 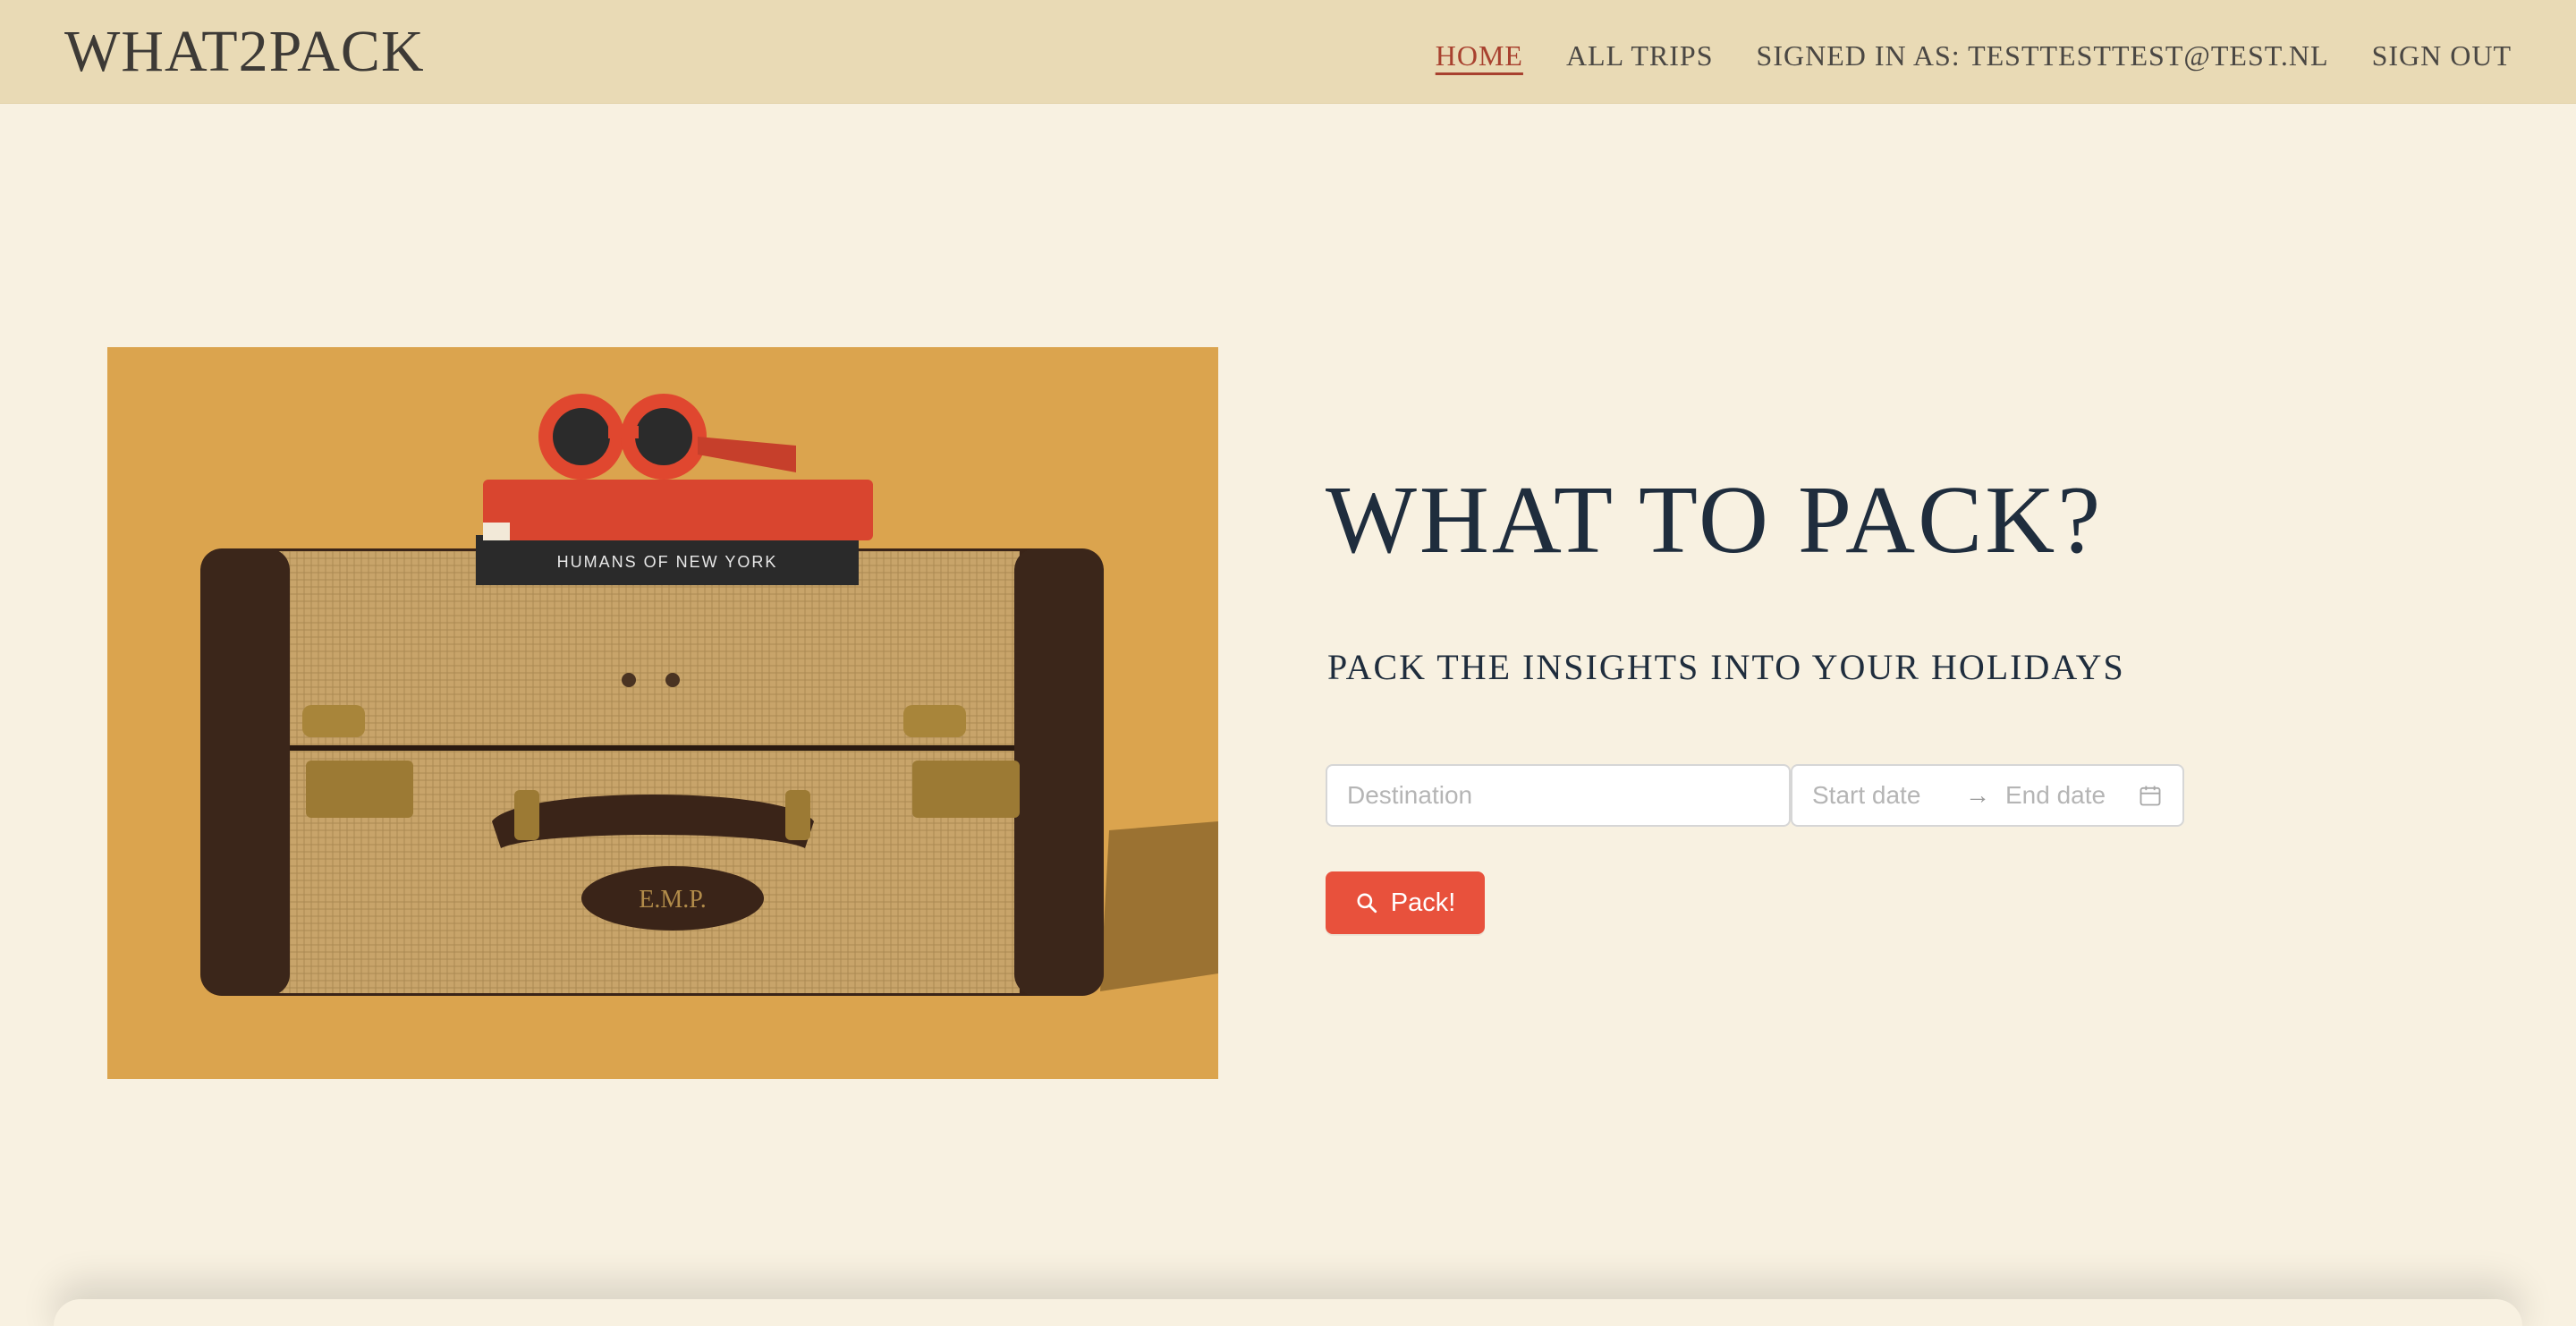 What do you see at coordinates (1558, 795) in the screenshot?
I see `destination-input` at bounding box center [1558, 795].